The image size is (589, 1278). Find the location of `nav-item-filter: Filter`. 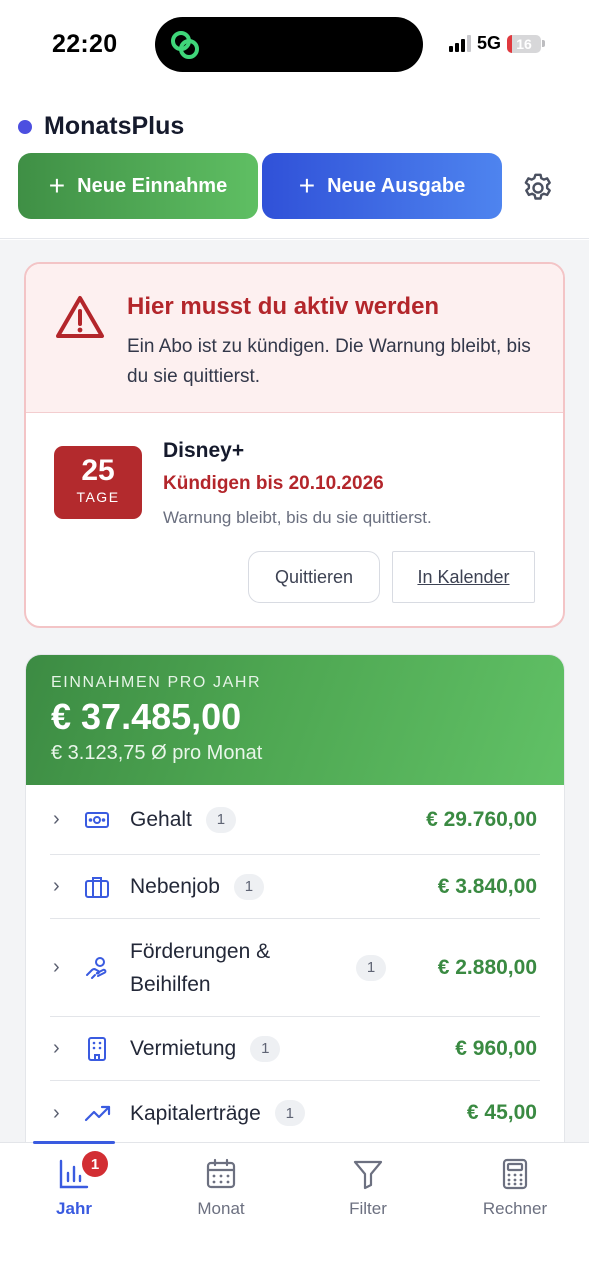

nav-item-filter: Filter is located at coordinates (368, 1188).